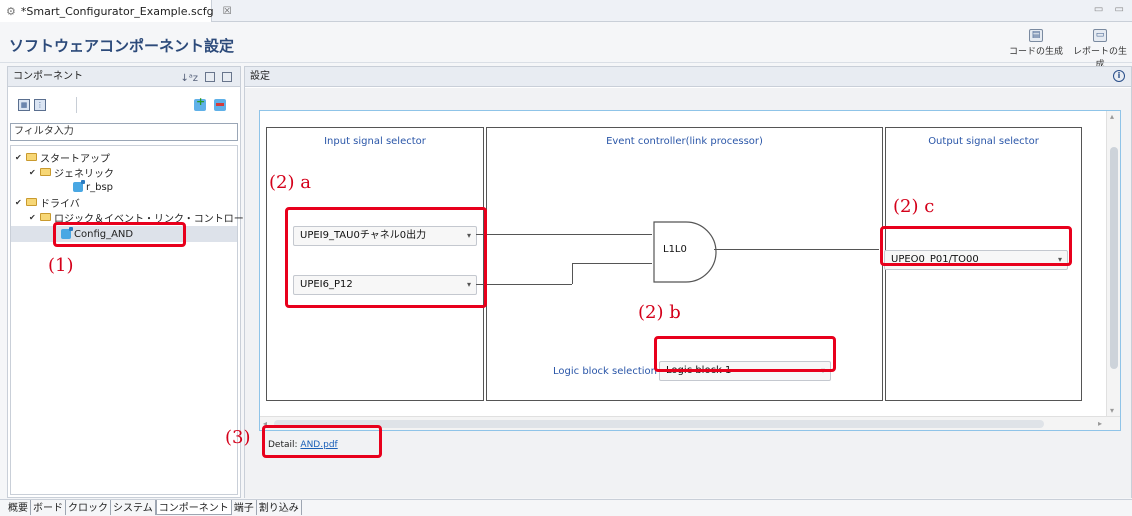  What do you see at coordinates (40, 105) in the screenshot?
I see `hierarchy-view-icon: ⋮` at bounding box center [40, 105].